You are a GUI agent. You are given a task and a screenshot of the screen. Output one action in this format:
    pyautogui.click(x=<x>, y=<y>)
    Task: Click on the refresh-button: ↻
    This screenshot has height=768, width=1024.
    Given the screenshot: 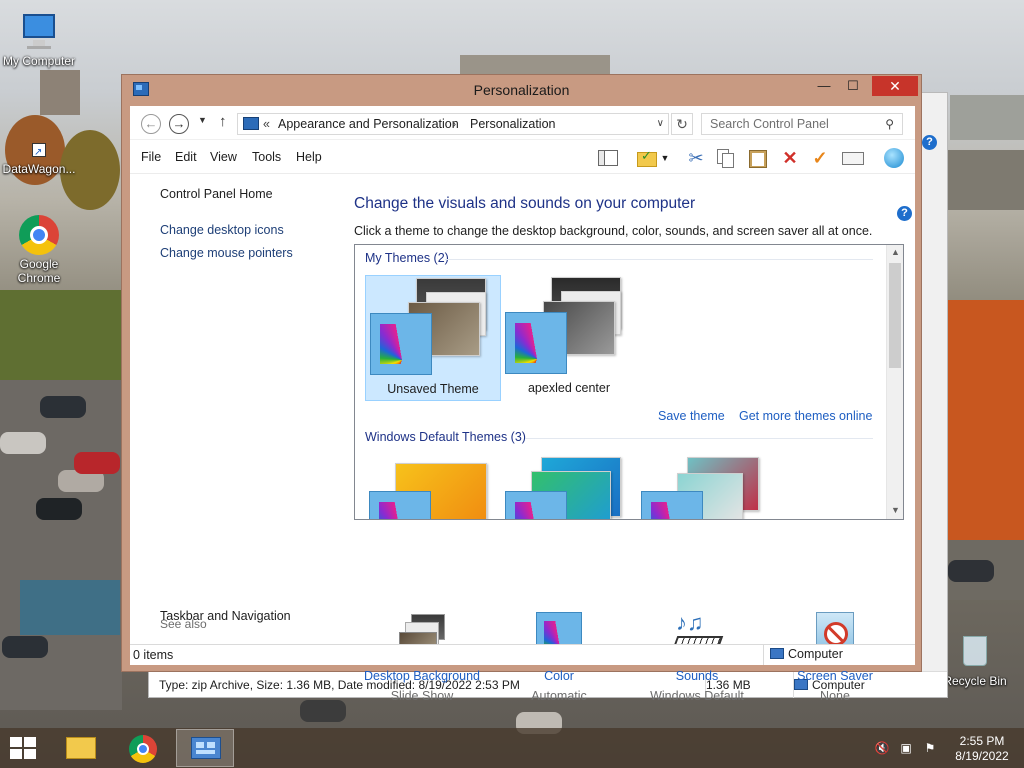 What is the action you would take?
    pyautogui.click(x=682, y=124)
    